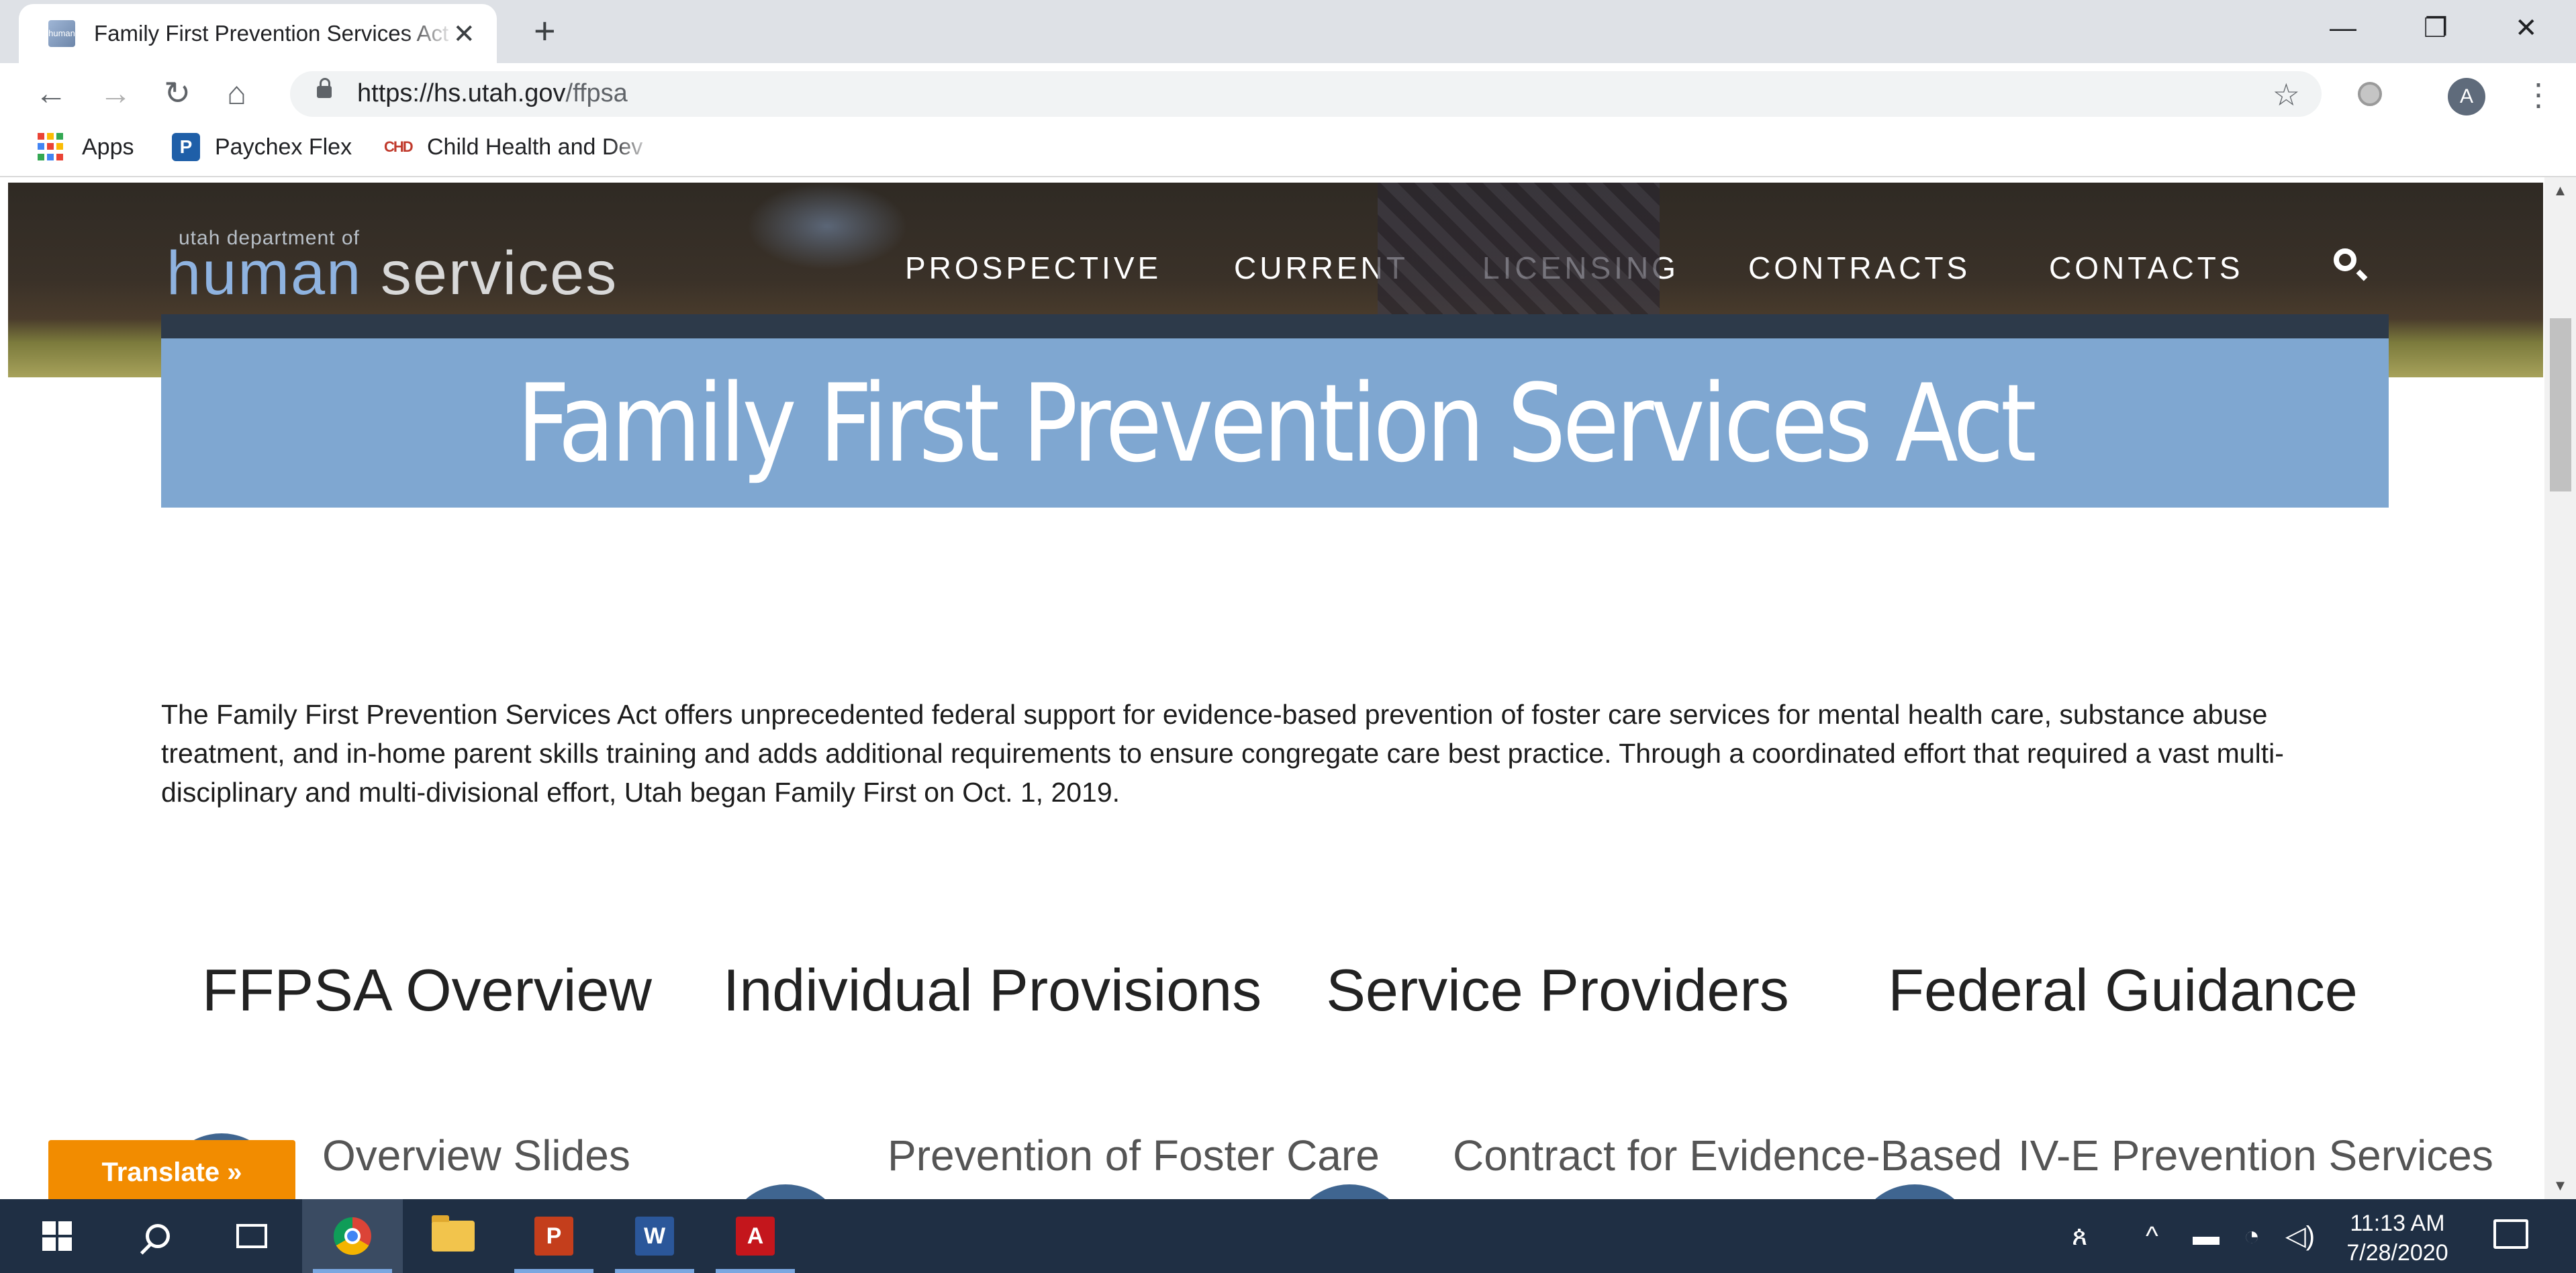 This screenshot has height=1273, width=2576. I want to click on bookmark-child-health: CHD Child Health and Dev, so click(519, 147).